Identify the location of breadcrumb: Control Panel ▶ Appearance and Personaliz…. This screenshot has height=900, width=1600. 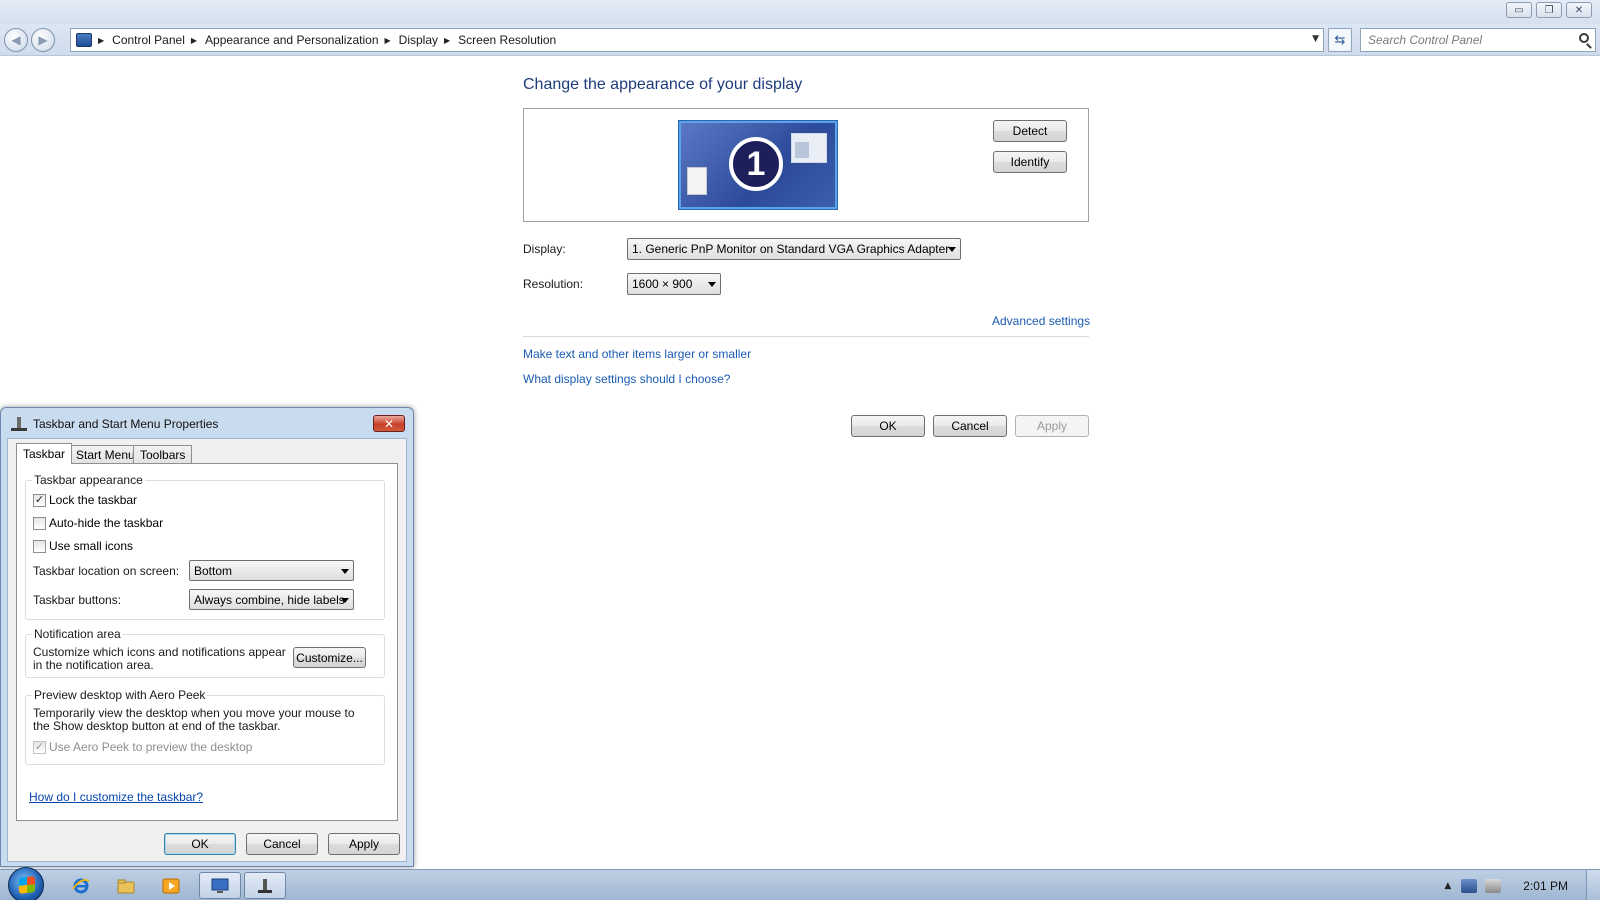
(334, 40).